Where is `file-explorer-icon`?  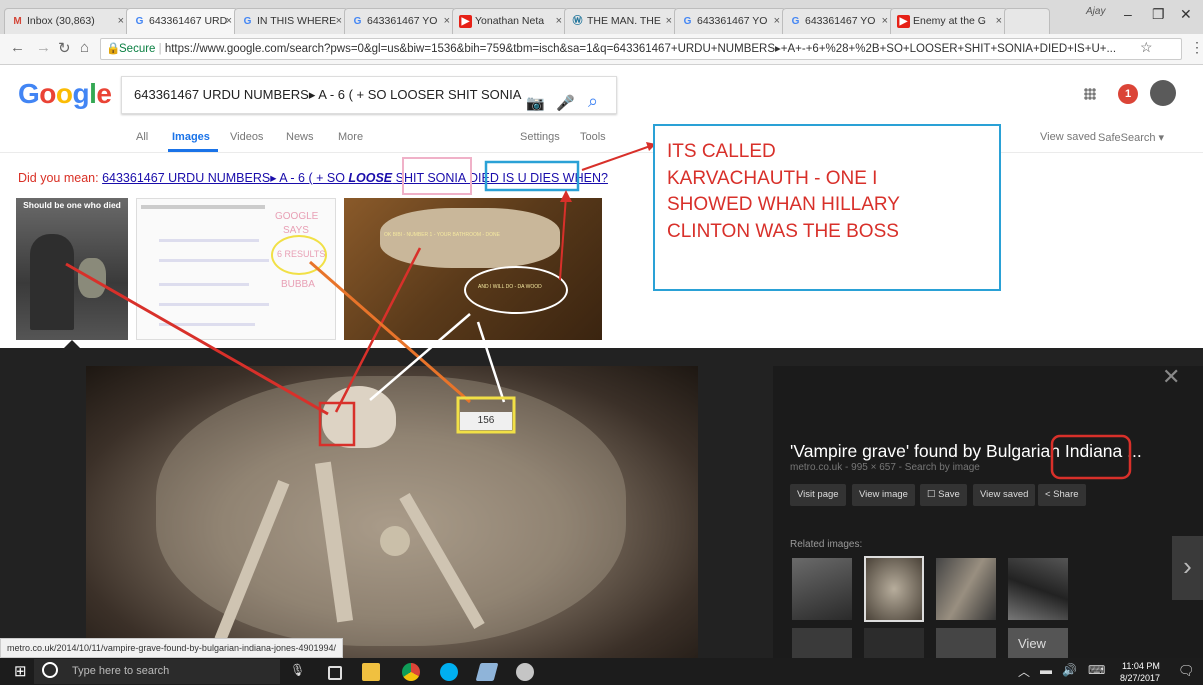
file-explorer-icon is located at coordinates (371, 672).